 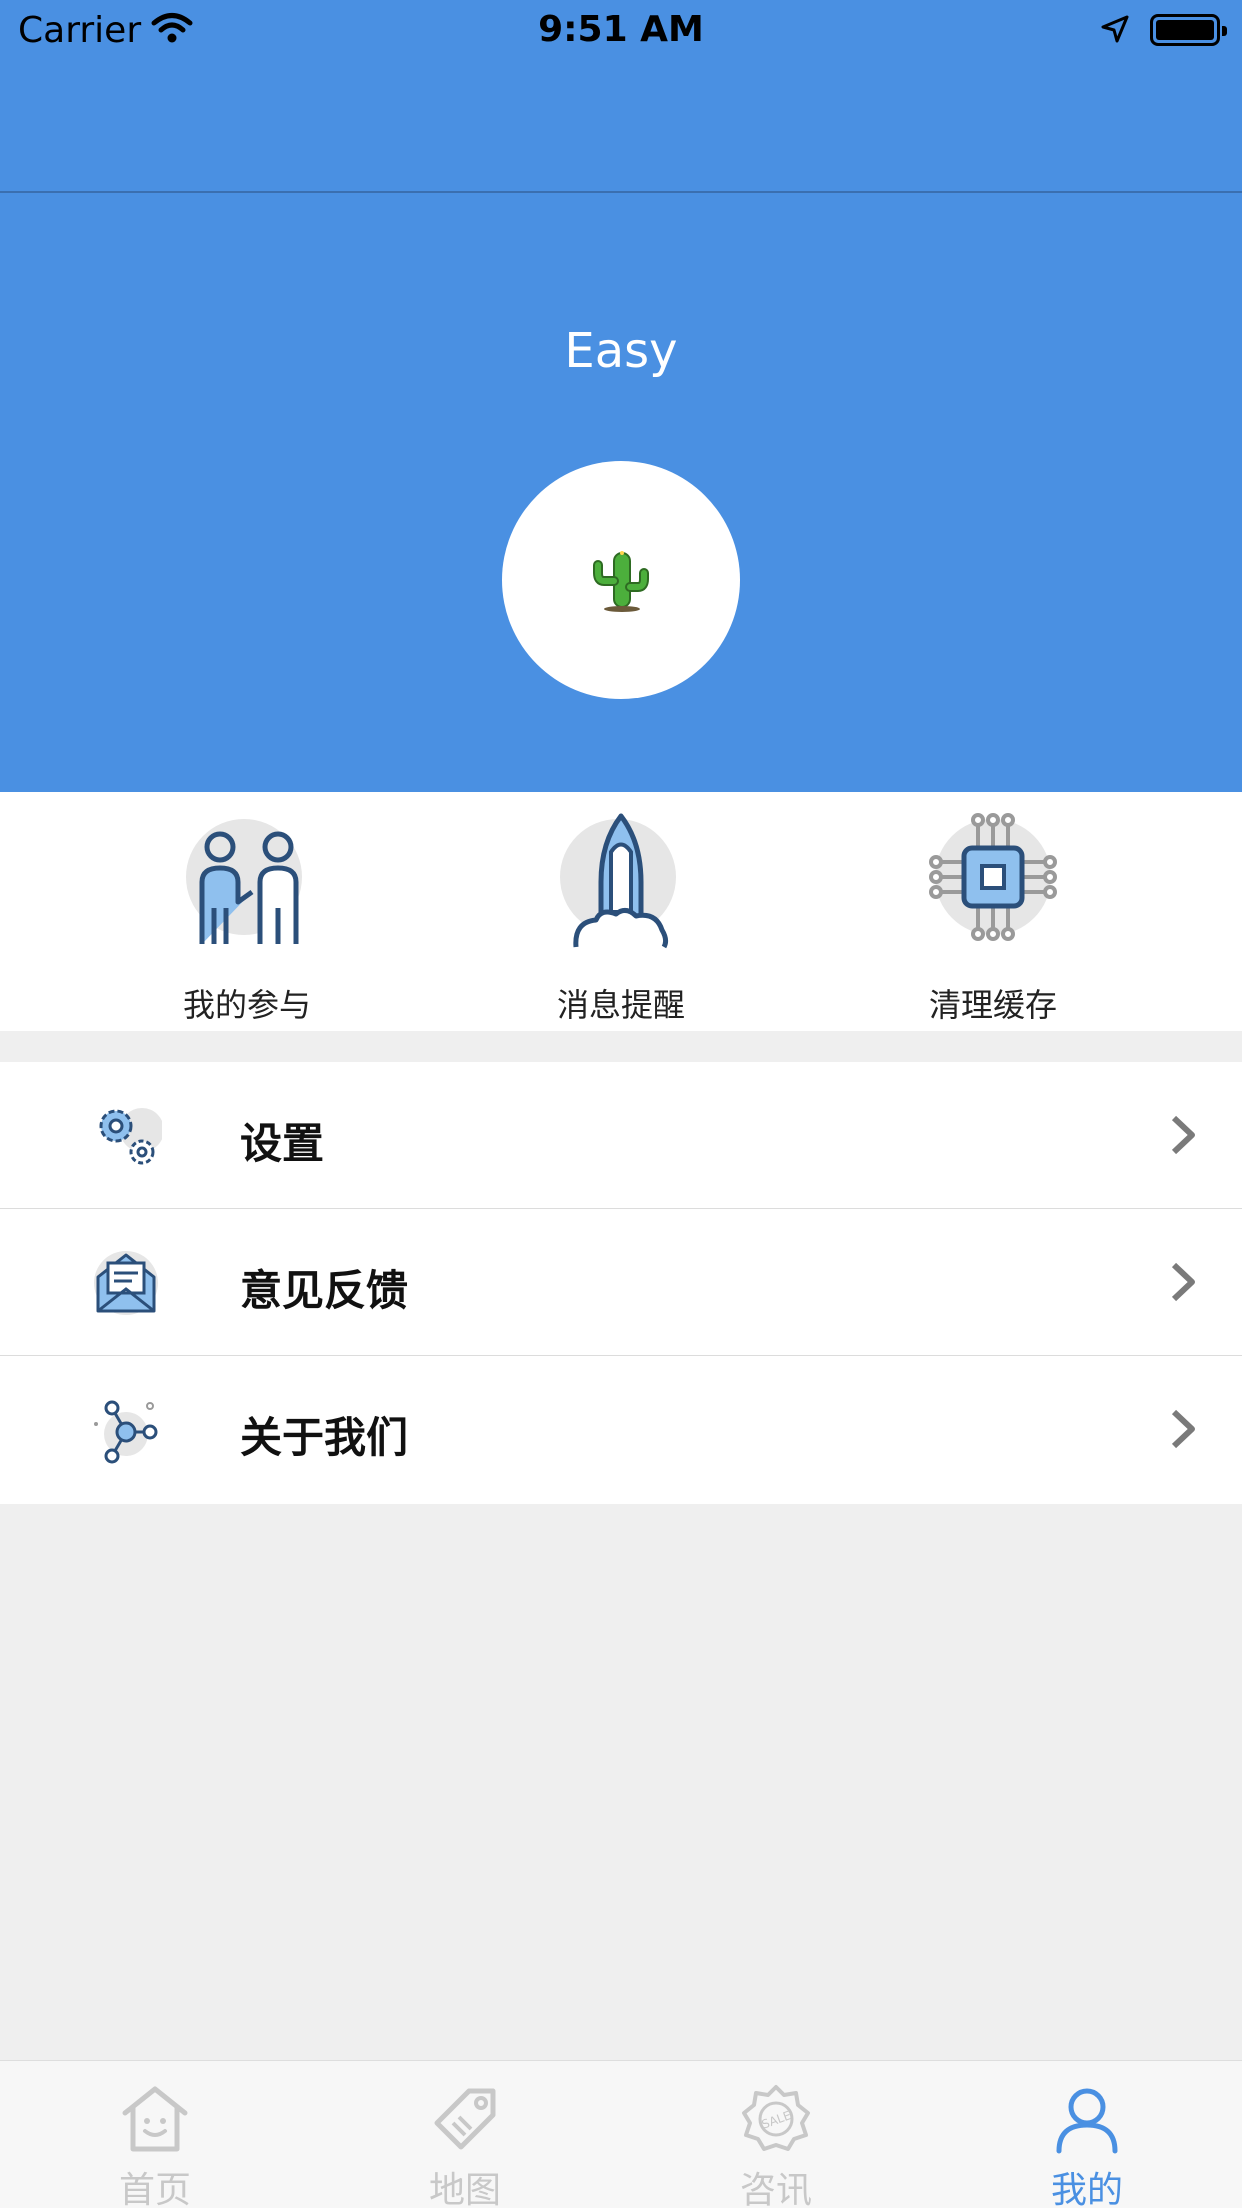 I want to click on chip-icon, so click(x=993, y=877).